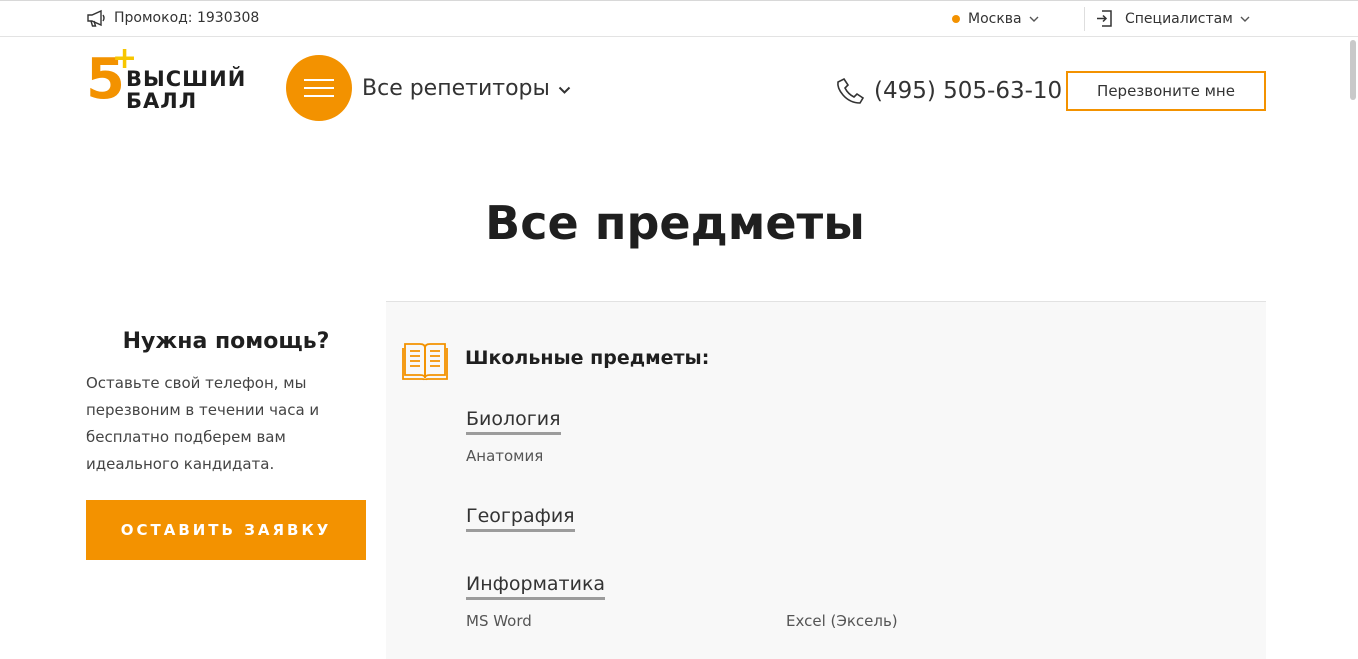 This screenshot has height=659, width=1358. Describe the element at coordinates (162, 101) in the screenshot. I see `logo-line2: БАЛЛ` at that location.